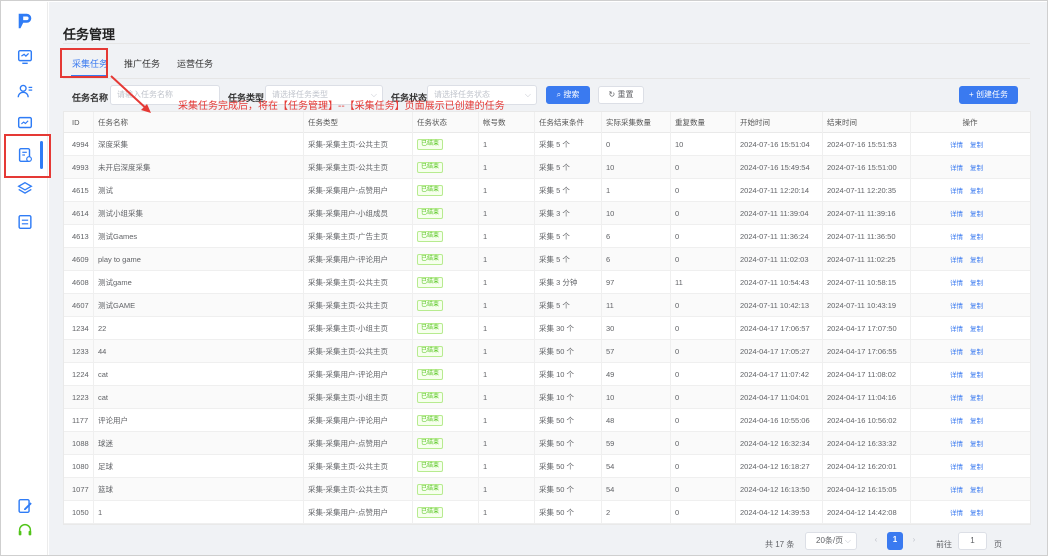 The image size is (1048, 556). I want to click on page-size-select: 20条/页 ⌵, so click(831, 541).